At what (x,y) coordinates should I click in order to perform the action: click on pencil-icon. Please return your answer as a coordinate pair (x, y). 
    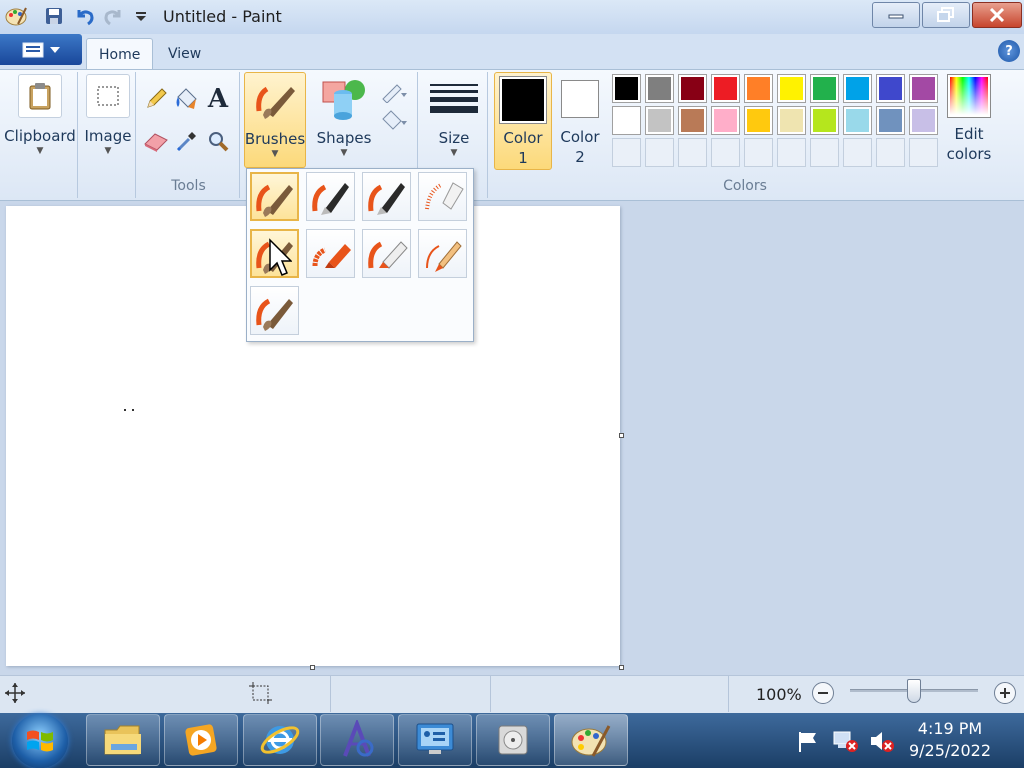
    Looking at the image, I should click on (156, 99).